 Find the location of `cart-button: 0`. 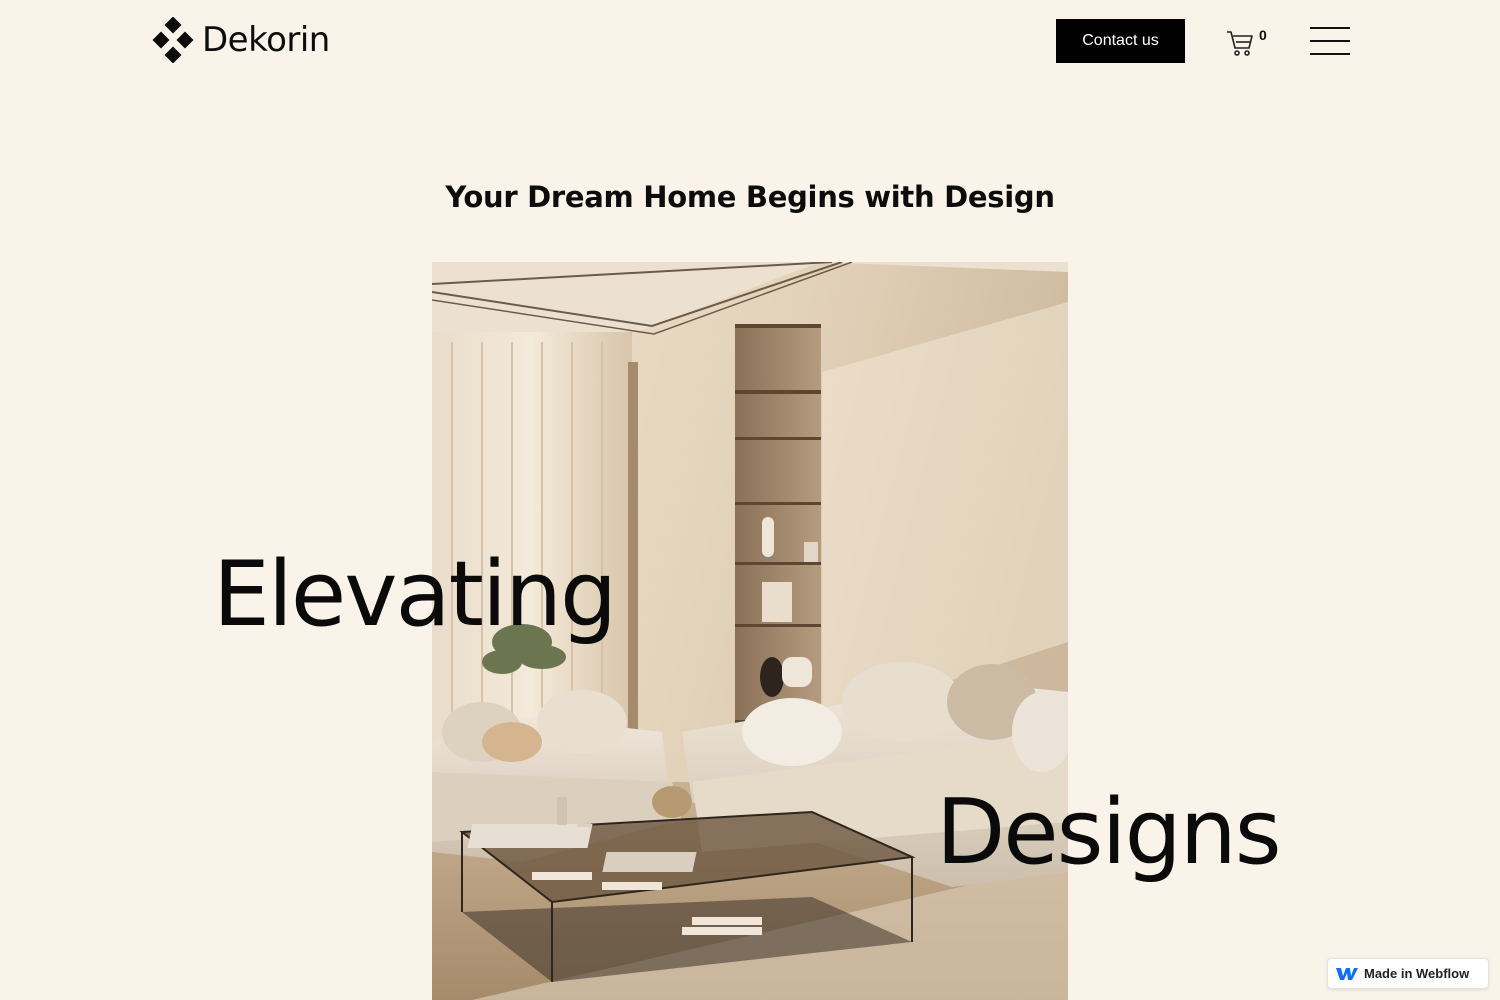

cart-button: 0 is located at coordinates (1246, 41).